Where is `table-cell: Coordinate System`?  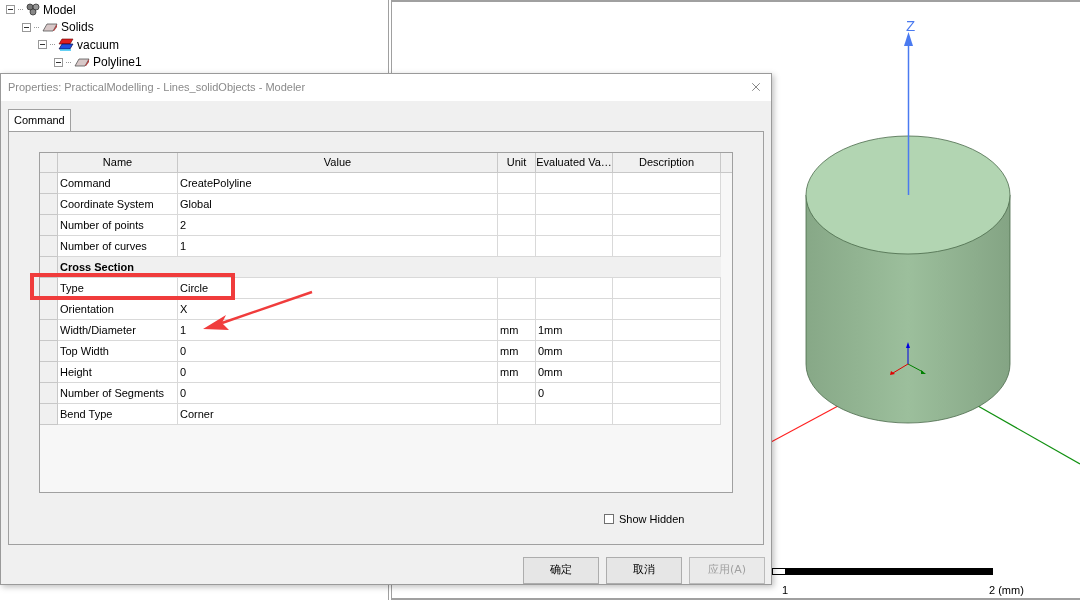 table-cell: Coordinate System is located at coordinates (118, 204).